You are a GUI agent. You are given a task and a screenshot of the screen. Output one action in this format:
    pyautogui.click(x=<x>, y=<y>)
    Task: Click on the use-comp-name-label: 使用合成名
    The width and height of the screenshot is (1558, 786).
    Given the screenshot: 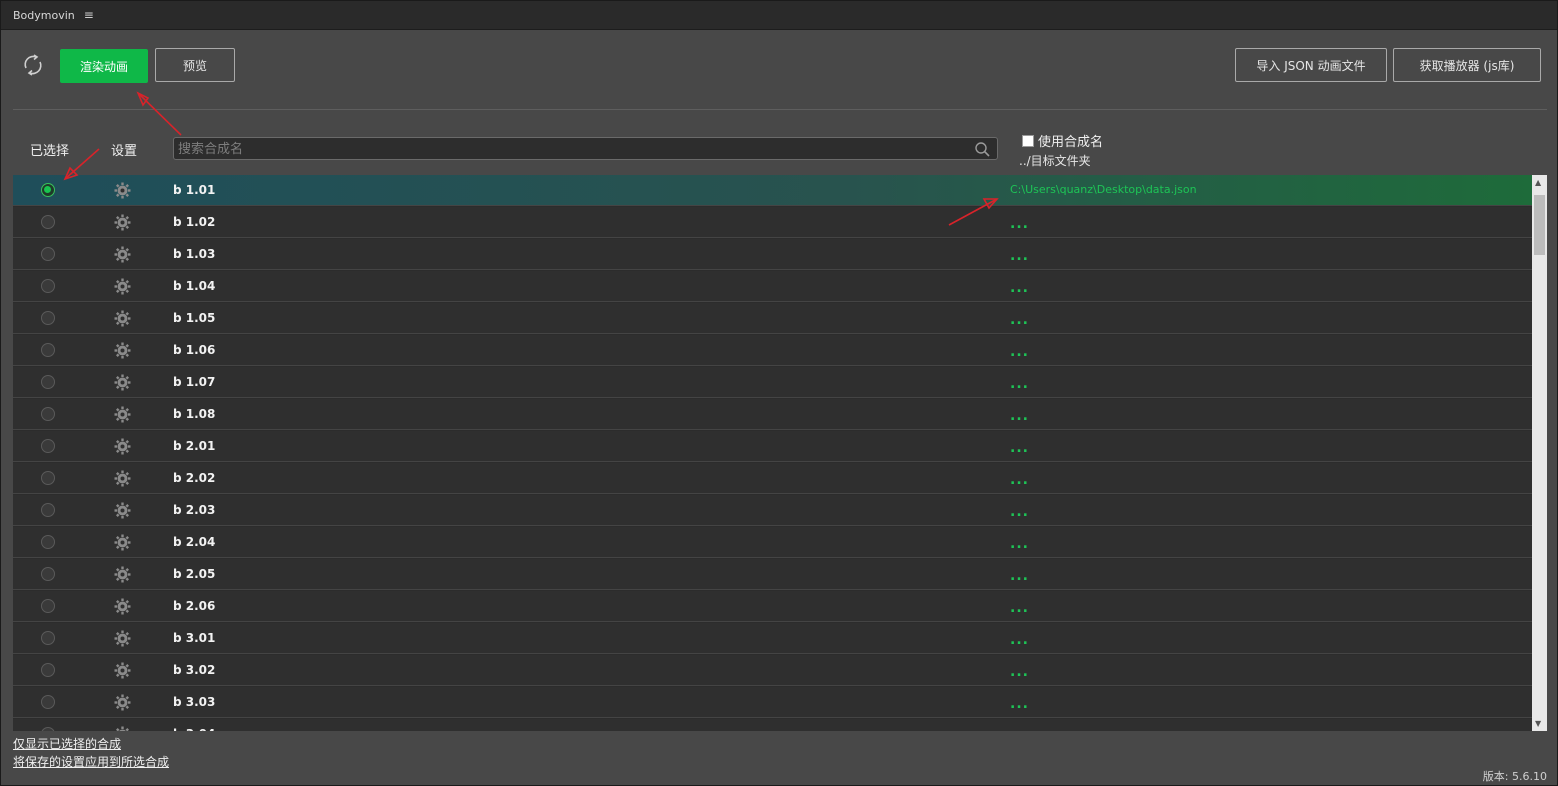 What is the action you would take?
    pyautogui.click(x=1071, y=142)
    